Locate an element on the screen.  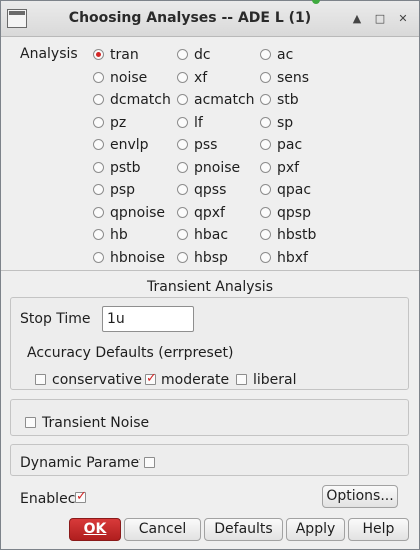
dynamic-parameter-label: Dynamic Paramete is located at coordinates (80, 463).